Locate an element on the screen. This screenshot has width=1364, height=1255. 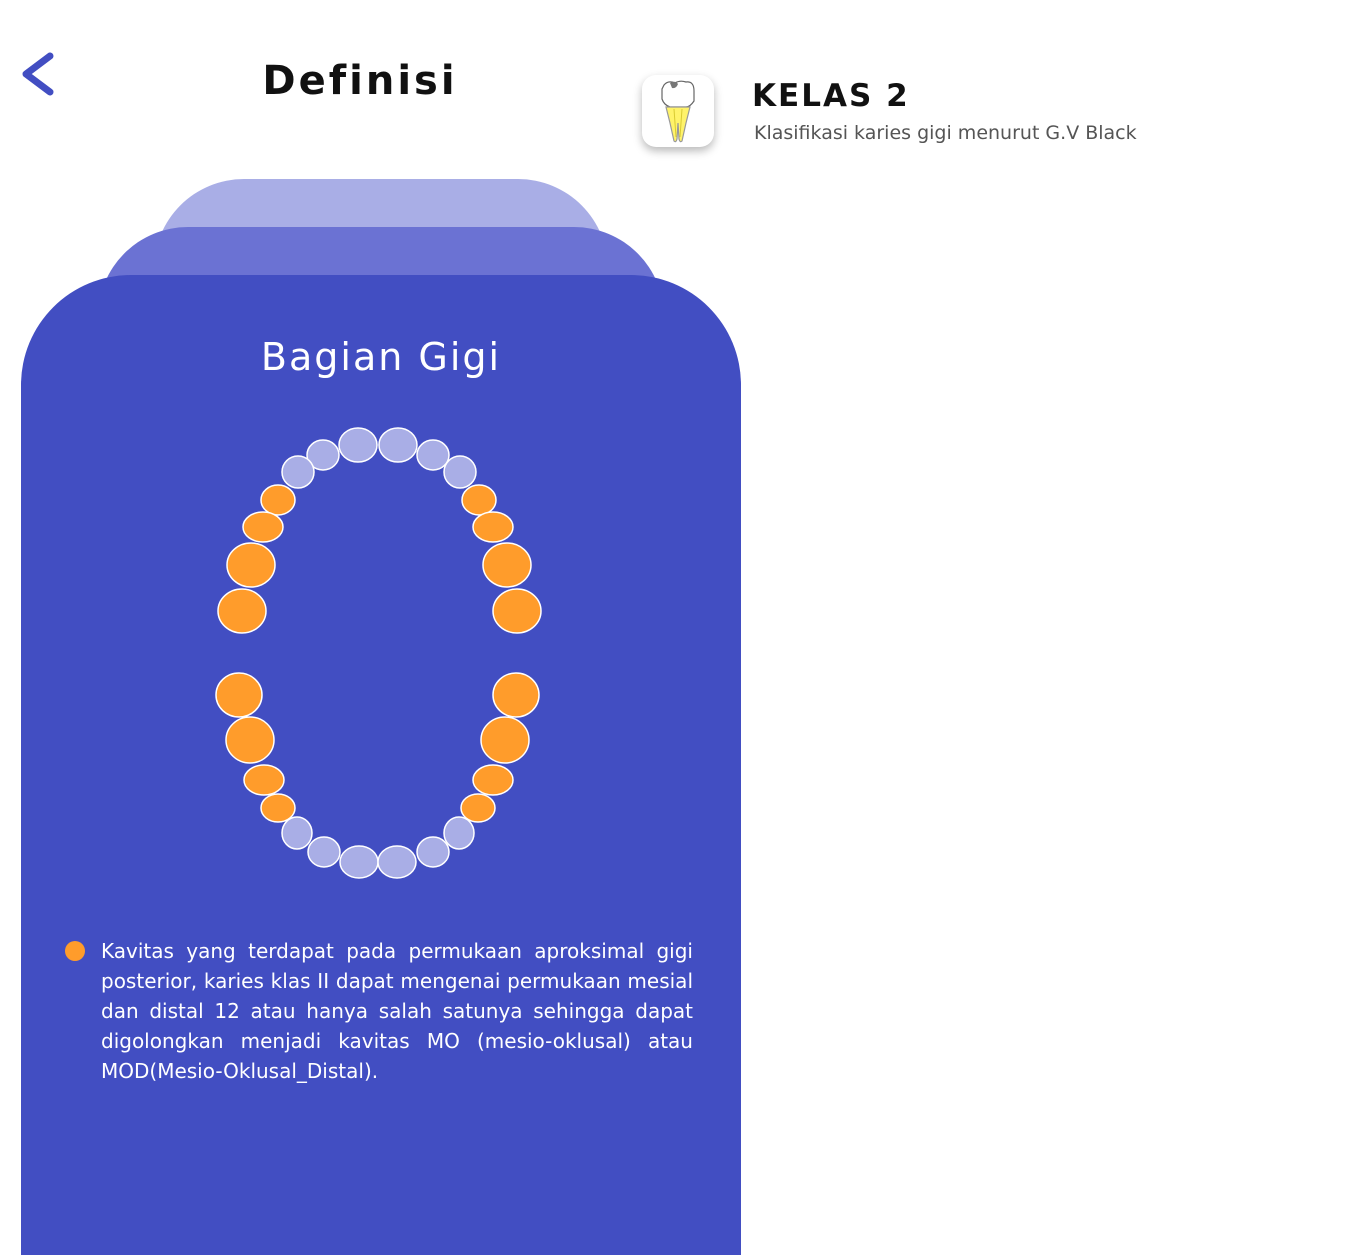
chevron-left-icon is located at coordinates (38, 74).